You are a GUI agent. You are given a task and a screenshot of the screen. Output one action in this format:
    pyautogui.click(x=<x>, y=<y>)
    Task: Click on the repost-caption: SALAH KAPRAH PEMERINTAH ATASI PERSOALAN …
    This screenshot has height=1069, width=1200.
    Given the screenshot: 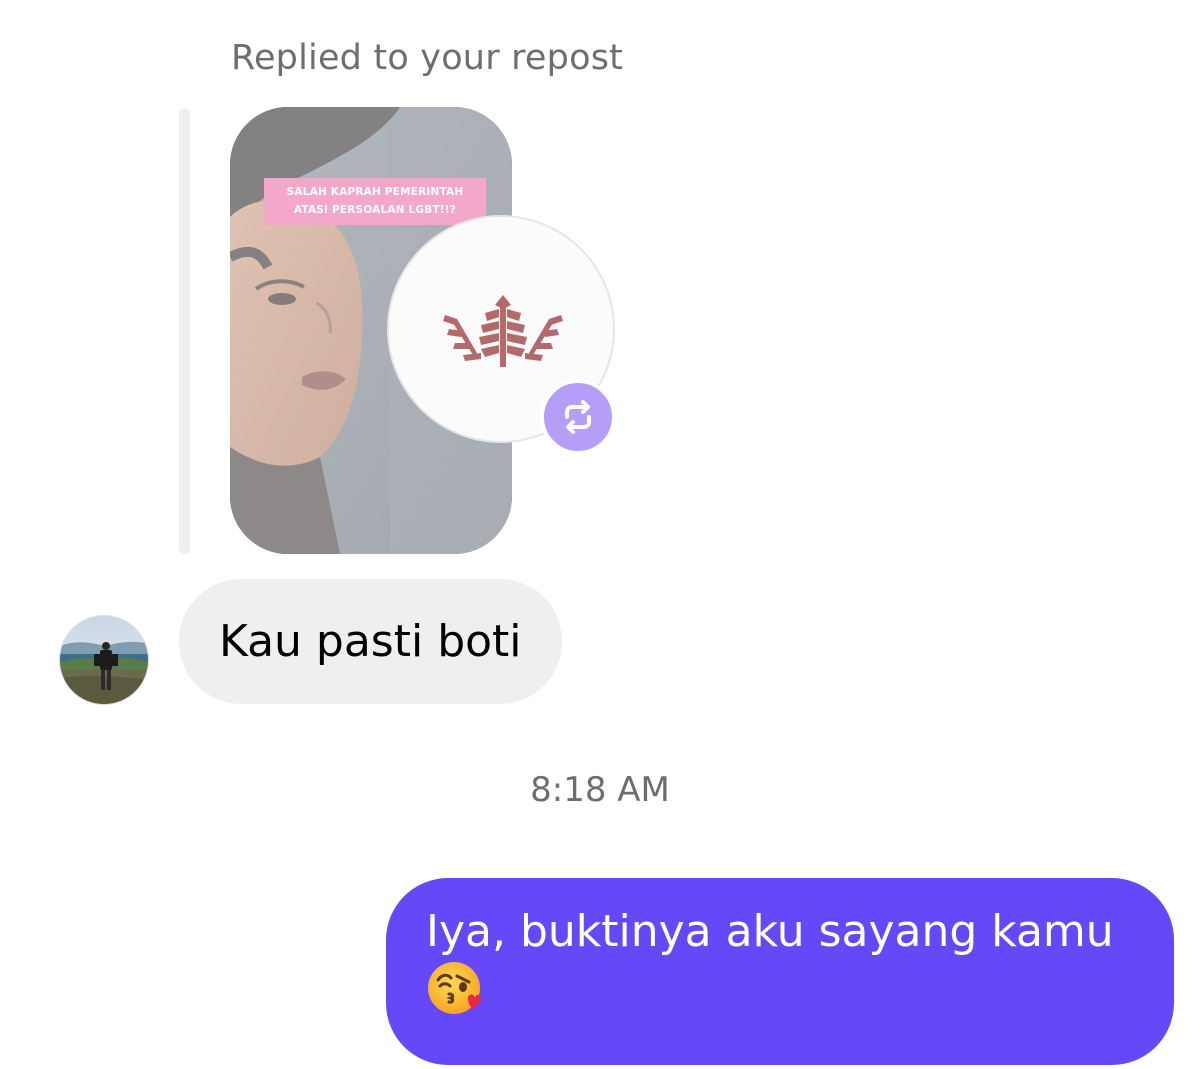 What is the action you would take?
    pyautogui.click(x=375, y=201)
    